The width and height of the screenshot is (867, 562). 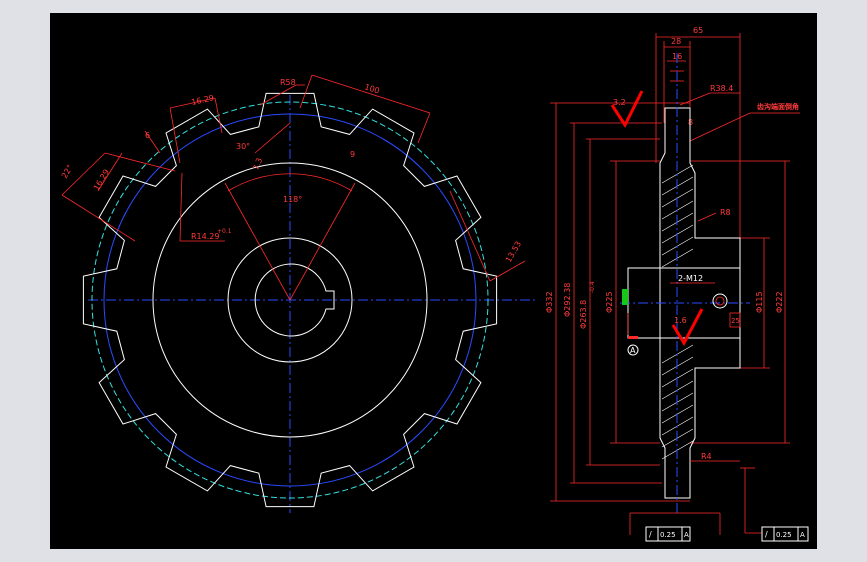 What do you see at coordinates (633, 350) in the screenshot?
I see `datum-a: A` at bounding box center [633, 350].